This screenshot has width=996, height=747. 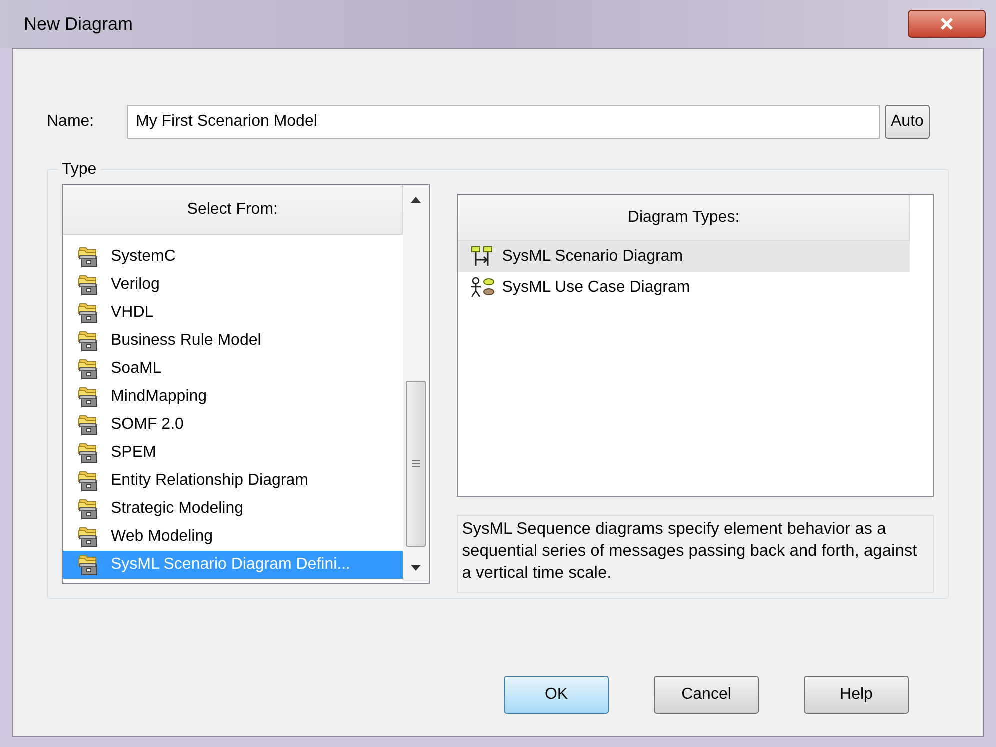 I want to click on close-icon, so click(x=947, y=24).